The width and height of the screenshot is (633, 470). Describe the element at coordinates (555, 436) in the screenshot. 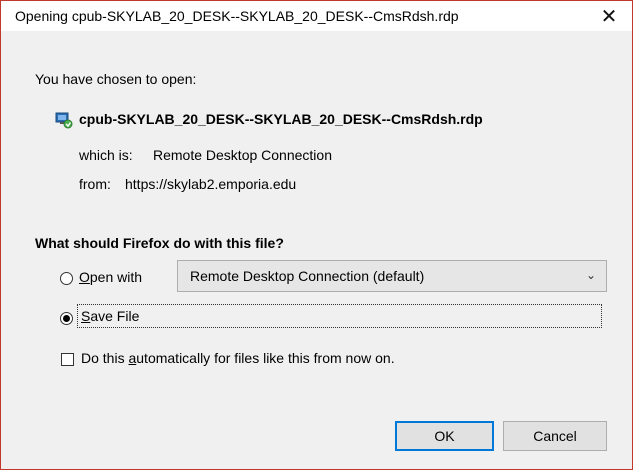

I see `cancel-button: Cancel` at that location.